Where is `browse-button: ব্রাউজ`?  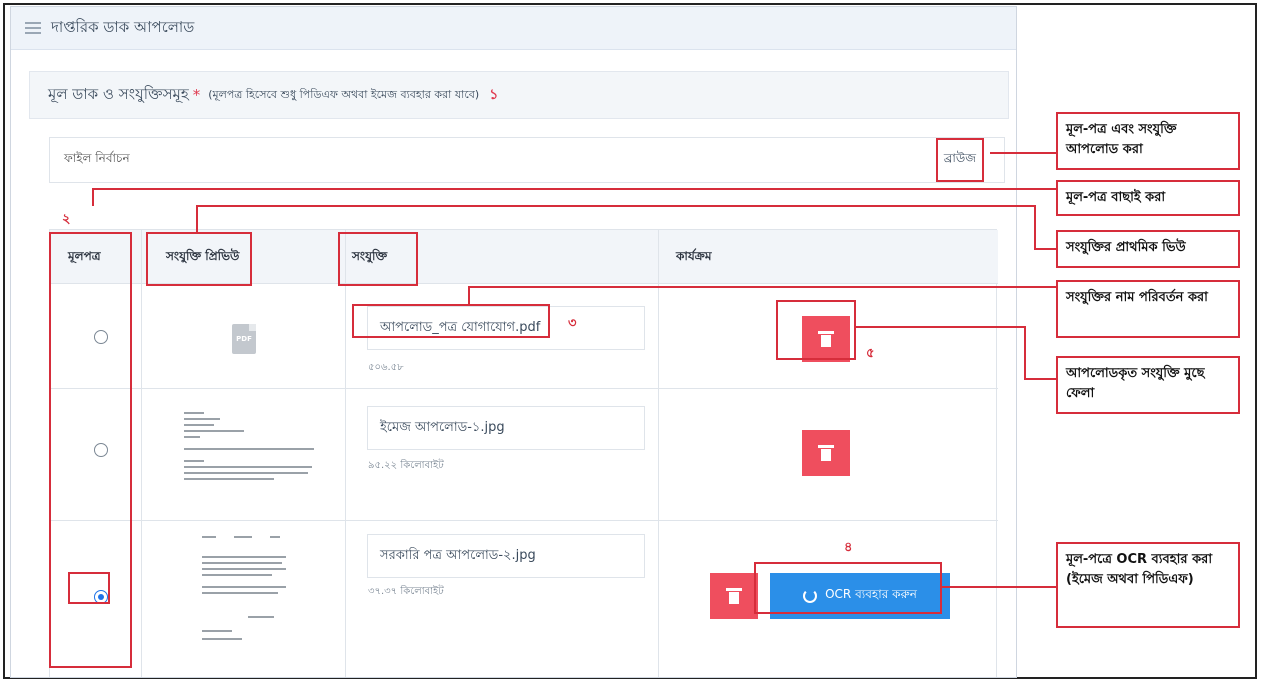 browse-button: ব্রাউজ is located at coordinates (959, 160).